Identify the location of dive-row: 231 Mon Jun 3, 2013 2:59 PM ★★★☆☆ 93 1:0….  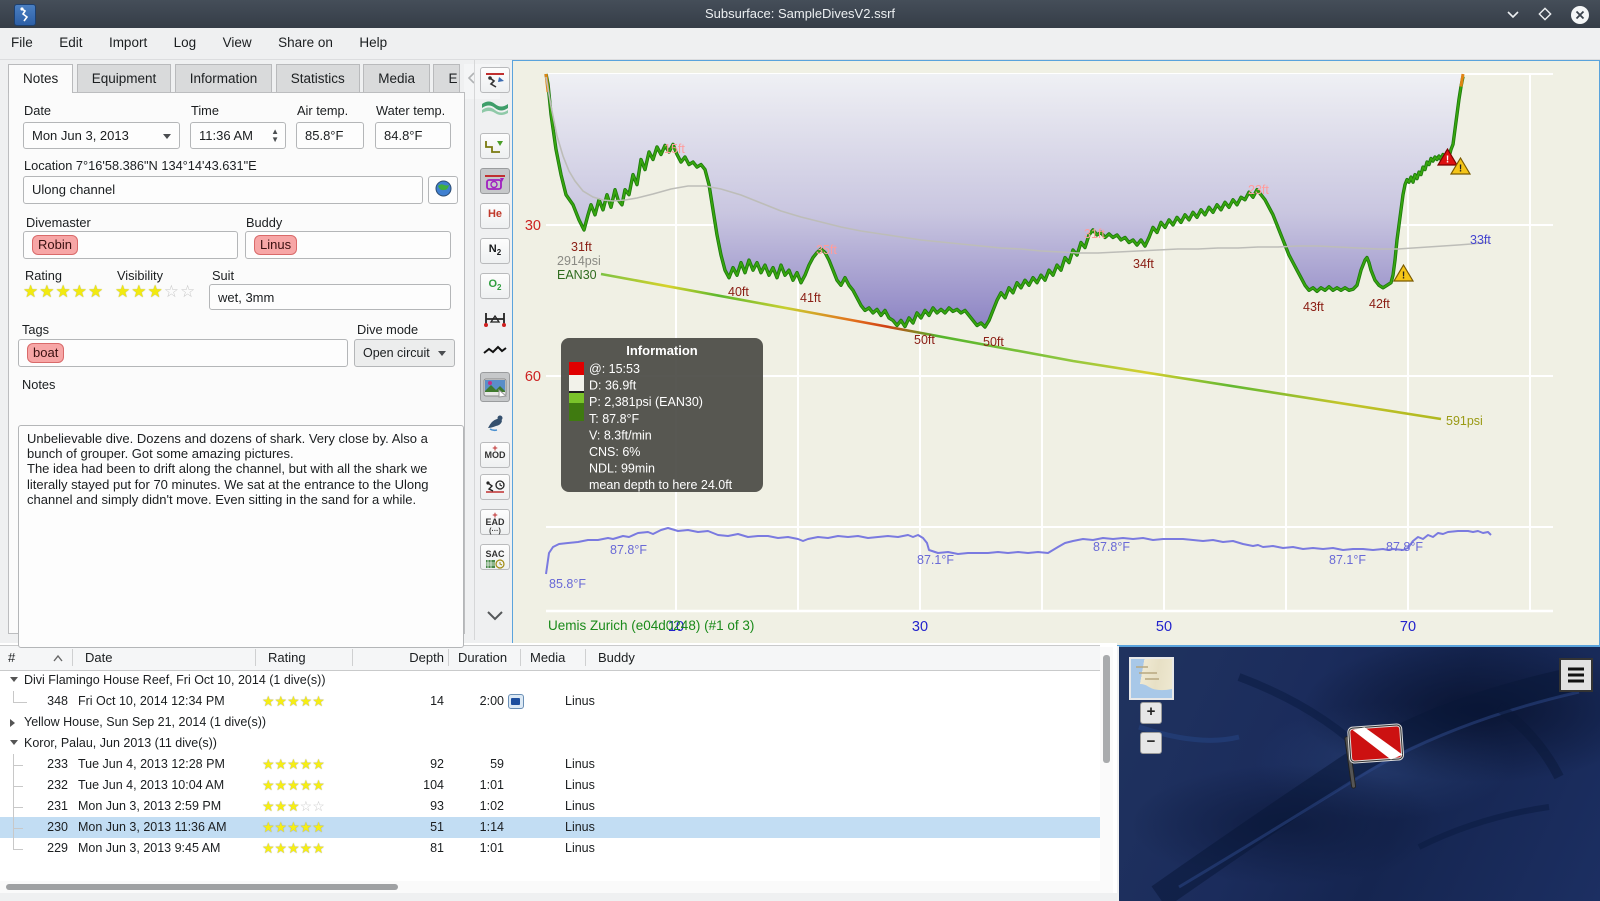
(550, 806).